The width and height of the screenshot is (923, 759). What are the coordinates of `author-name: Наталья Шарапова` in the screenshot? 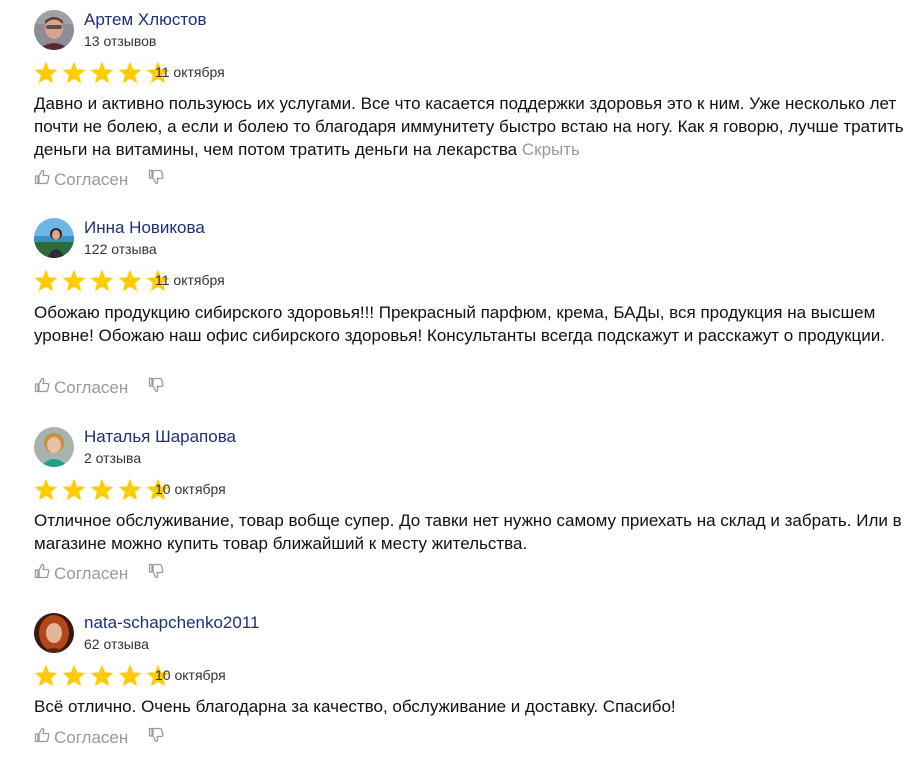 It's located at (160, 437).